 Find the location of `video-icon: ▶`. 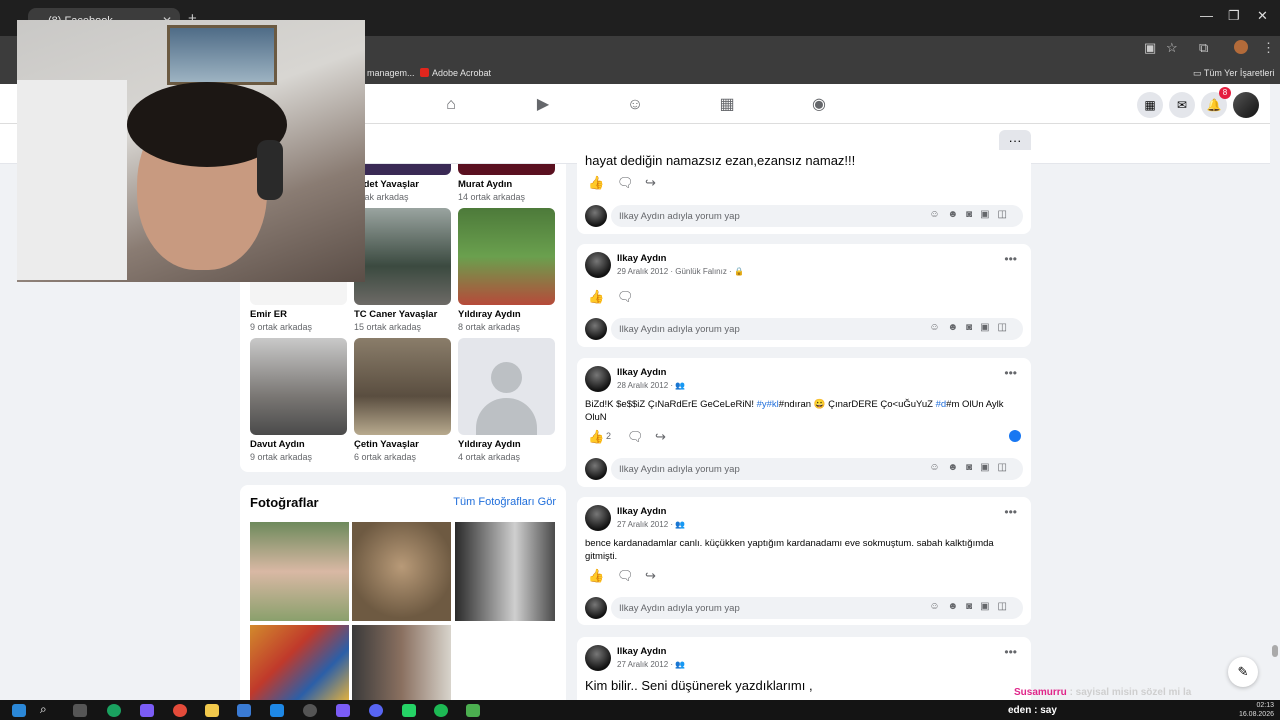

video-icon: ▶ is located at coordinates (543, 105).